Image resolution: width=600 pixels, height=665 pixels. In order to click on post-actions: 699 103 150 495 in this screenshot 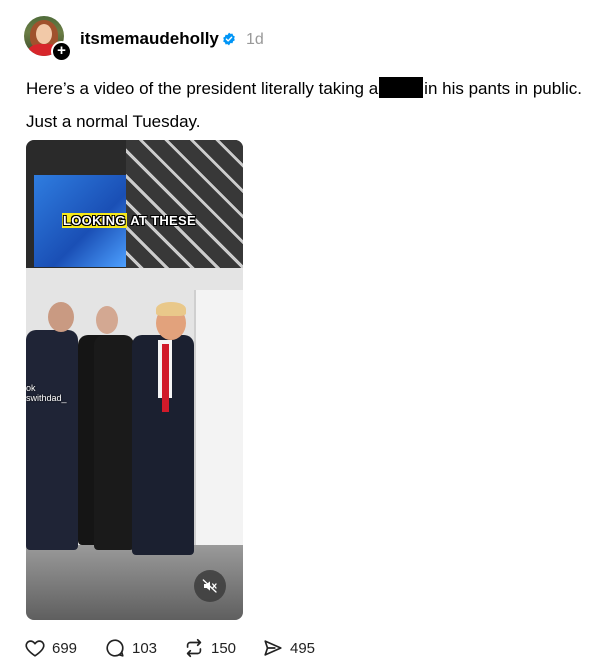, I will do `click(304, 649)`.